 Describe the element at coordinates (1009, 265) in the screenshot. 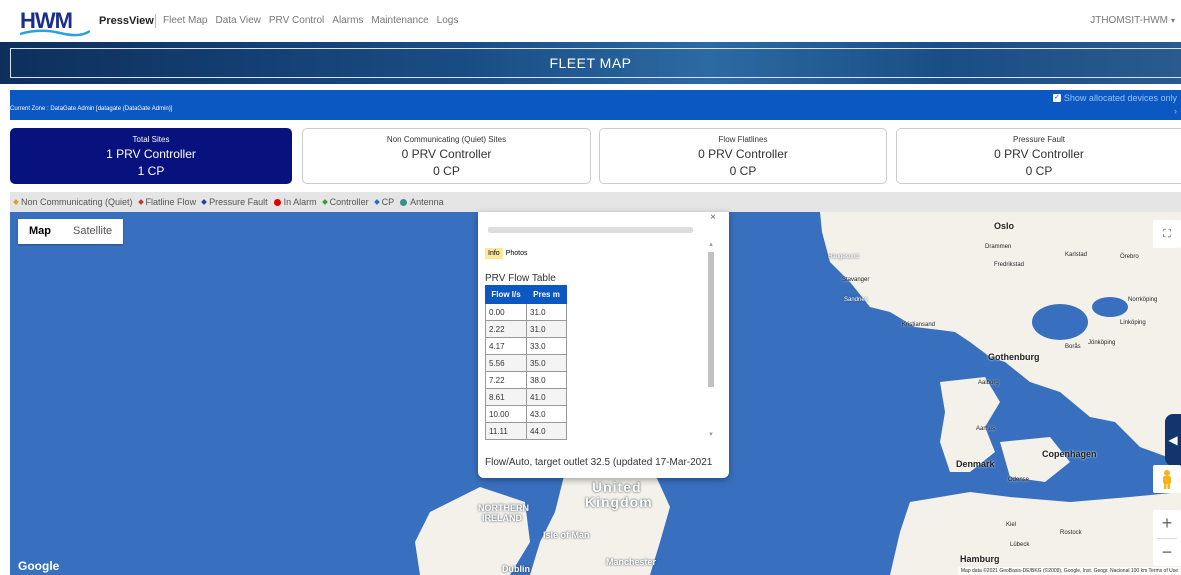

I see `map-label-fredrikstad: Fredrikstad` at that location.